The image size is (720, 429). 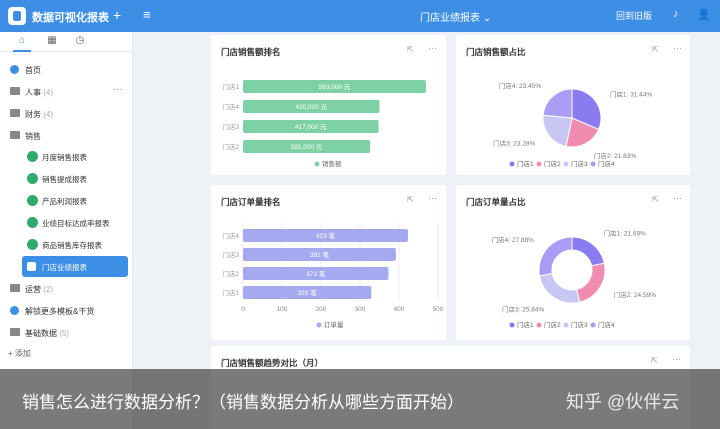 What do you see at coordinates (523, 308) in the screenshot?
I see `slice-label: 门店3: 25.84%` at bounding box center [523, 308].